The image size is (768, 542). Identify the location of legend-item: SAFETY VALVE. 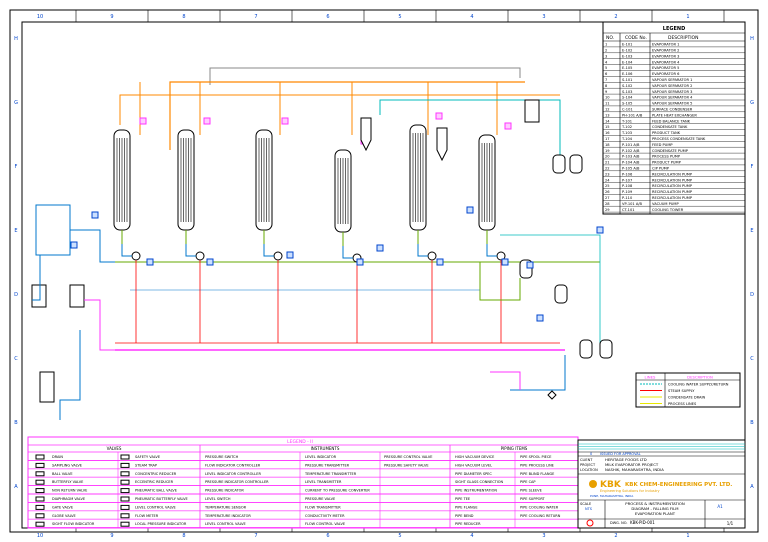
(147, 457).